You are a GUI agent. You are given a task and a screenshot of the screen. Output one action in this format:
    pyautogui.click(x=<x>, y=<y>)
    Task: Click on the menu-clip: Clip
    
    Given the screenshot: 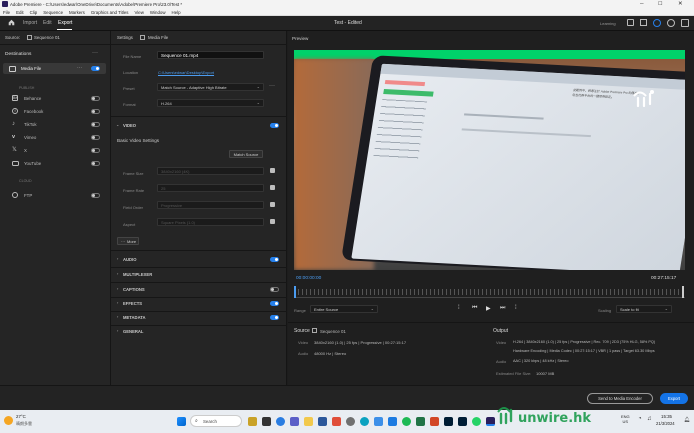 What is the action you would take?
    pyautogui.click(x=34, y=12)
    